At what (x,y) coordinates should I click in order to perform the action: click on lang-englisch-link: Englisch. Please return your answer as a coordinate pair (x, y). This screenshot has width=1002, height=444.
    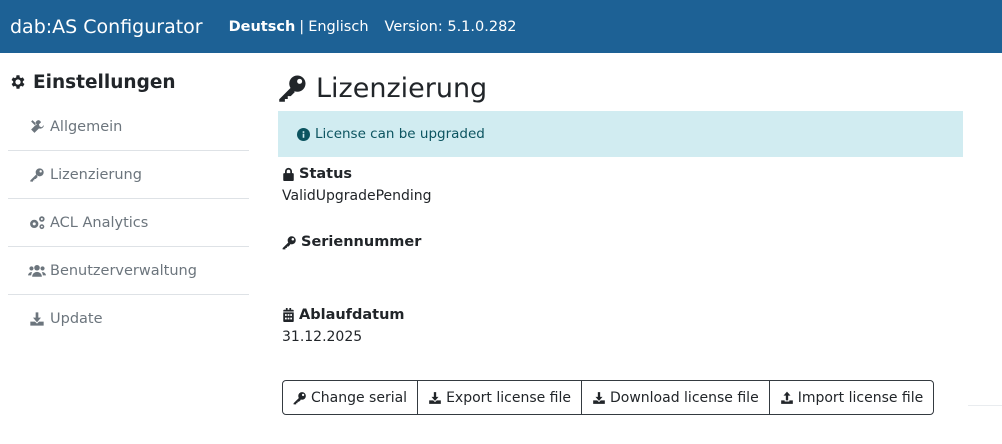
    Looking at the image, I should click on (338, 27).